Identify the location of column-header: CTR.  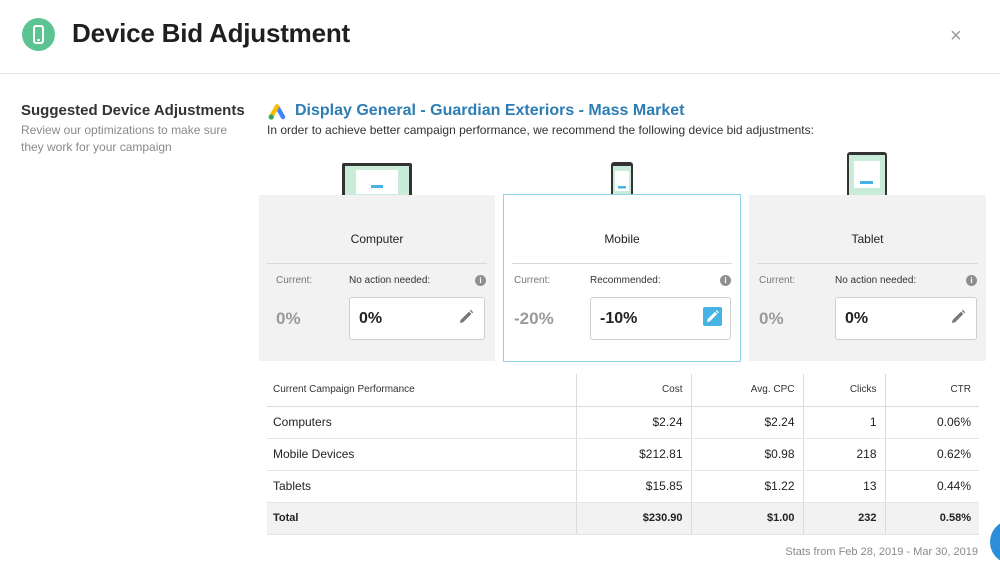
(931, 390).